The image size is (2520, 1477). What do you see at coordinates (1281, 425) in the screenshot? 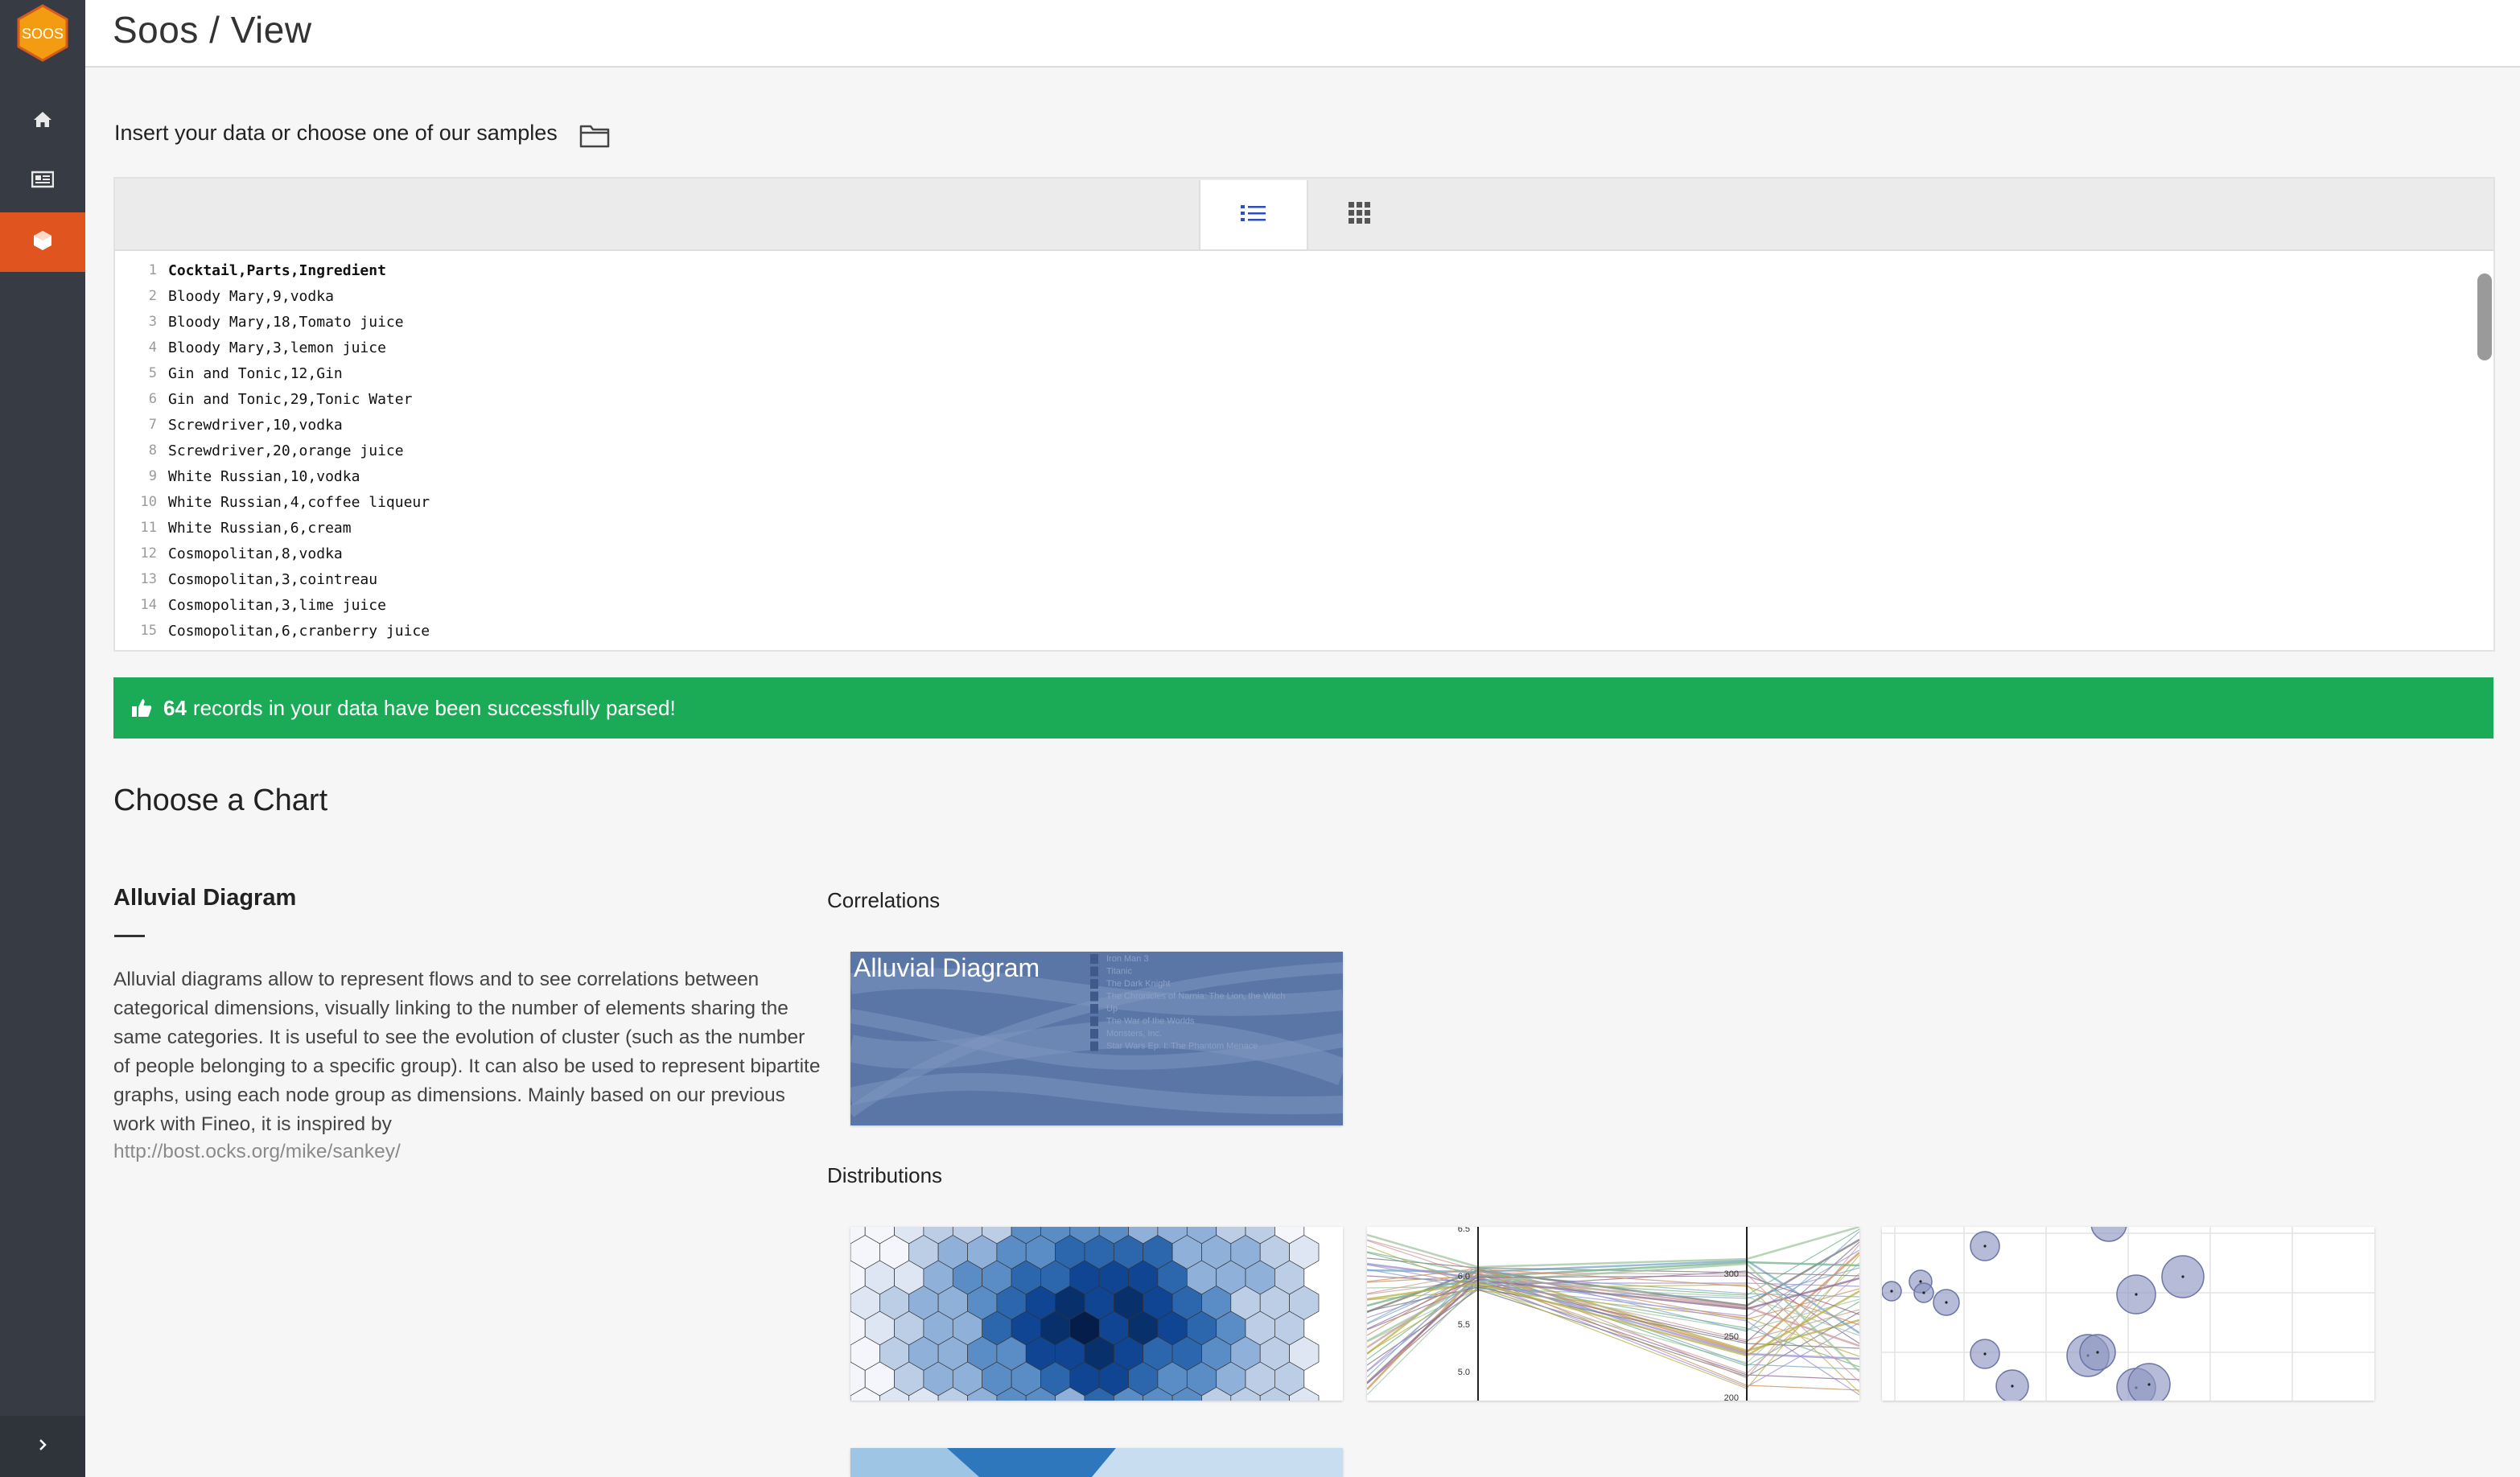
I see `code-line: 7 Screwdriver,10,vodka` at bounding box center [1281, 425].